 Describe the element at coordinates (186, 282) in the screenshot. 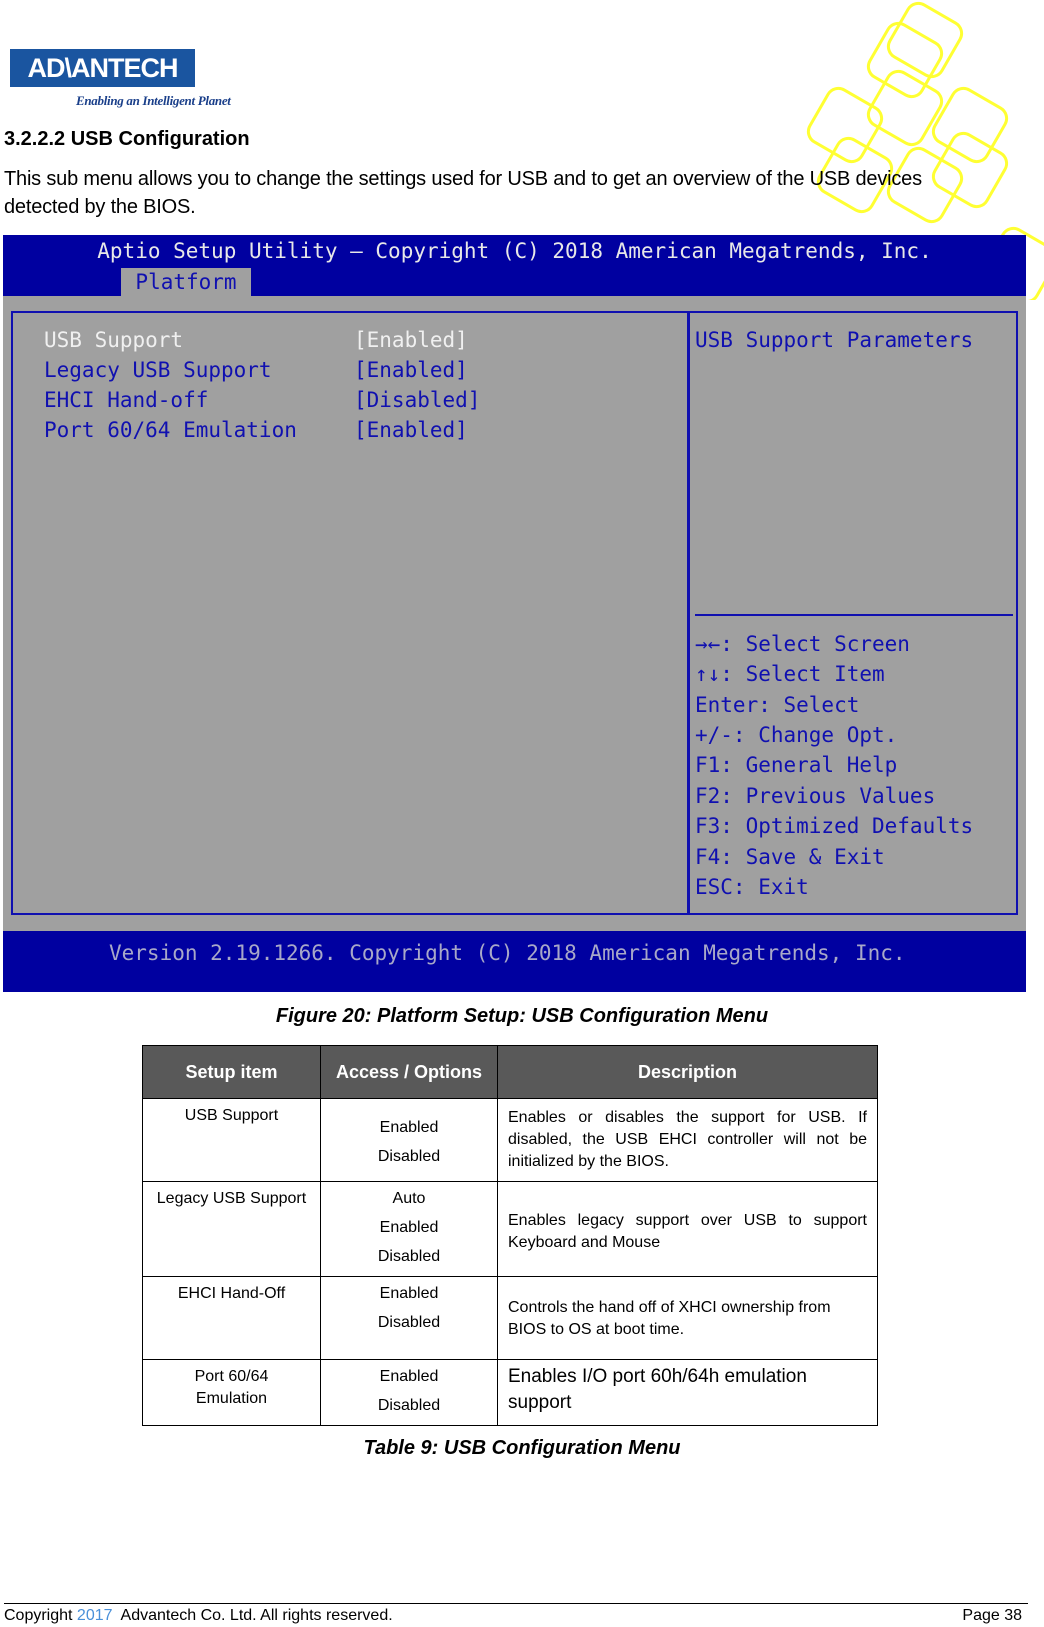

I see `tab-platform: Platform` at that location.